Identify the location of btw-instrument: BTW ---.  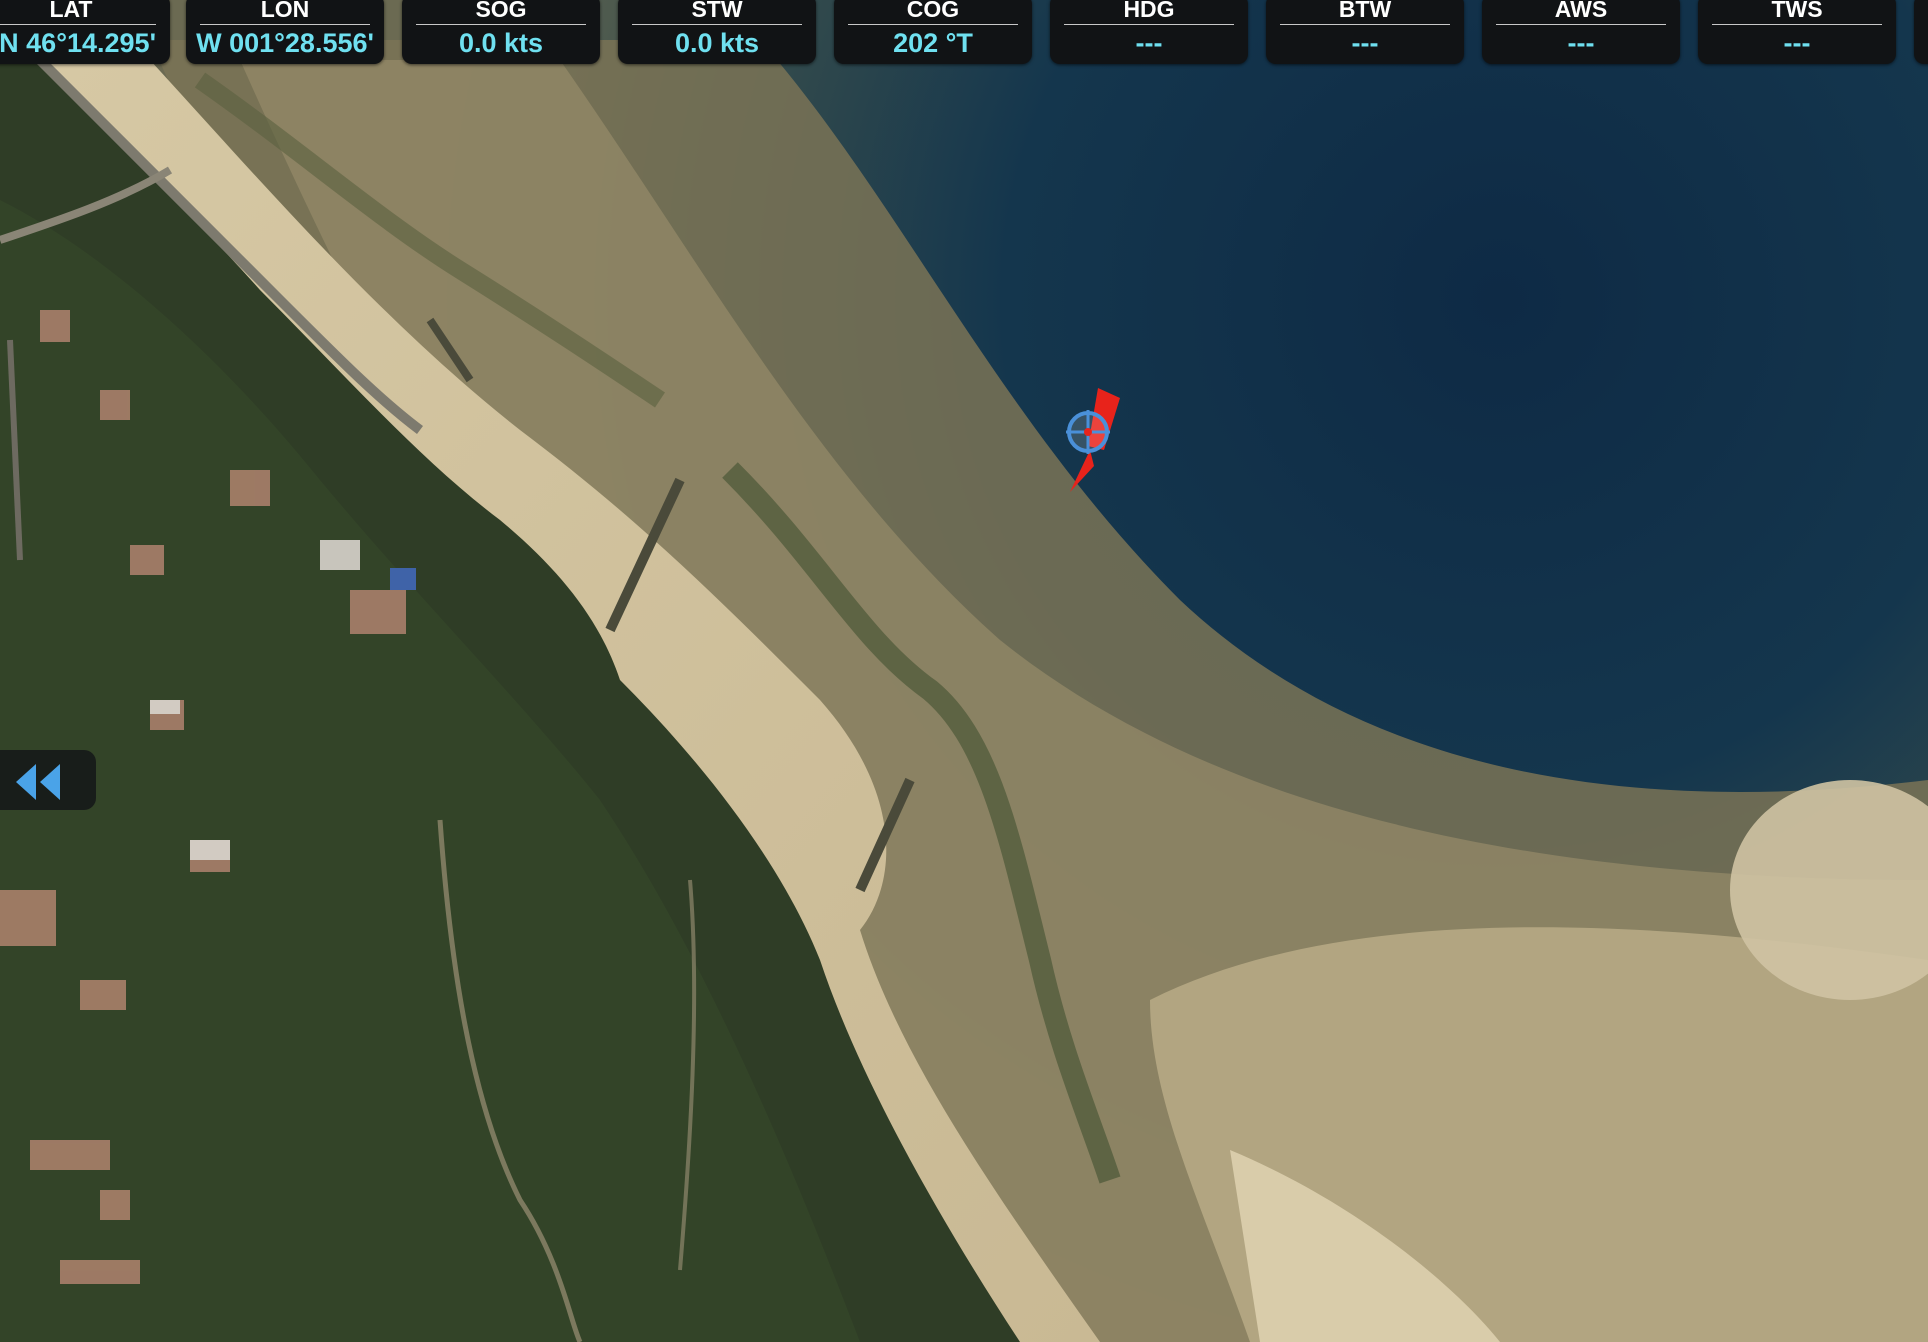
(1365, 32).